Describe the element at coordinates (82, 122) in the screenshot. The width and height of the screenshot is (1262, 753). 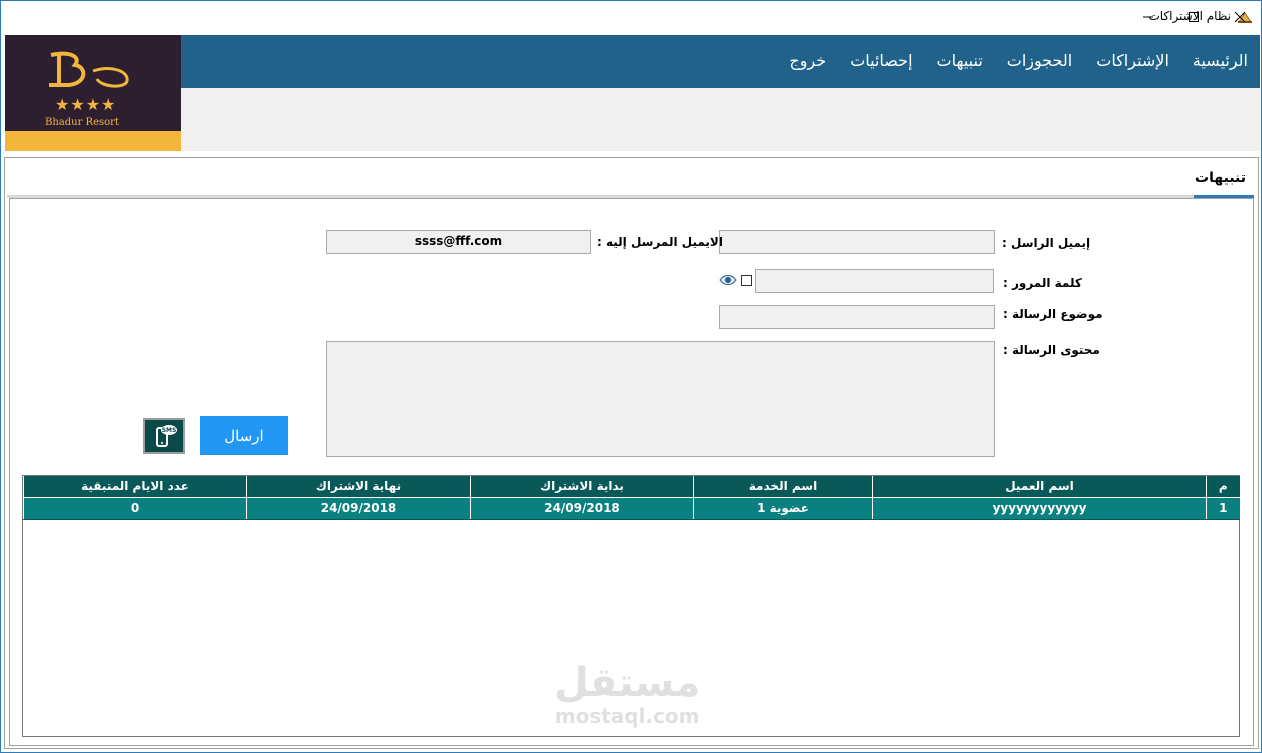
I see `brand-name: Bhadur Resort` at that location.